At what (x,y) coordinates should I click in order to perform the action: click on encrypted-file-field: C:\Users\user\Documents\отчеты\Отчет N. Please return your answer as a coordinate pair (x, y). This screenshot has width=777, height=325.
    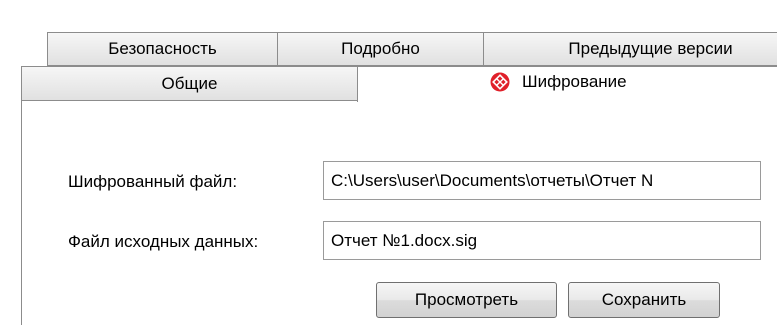
    Looking at the image, I should click on (542, 180).